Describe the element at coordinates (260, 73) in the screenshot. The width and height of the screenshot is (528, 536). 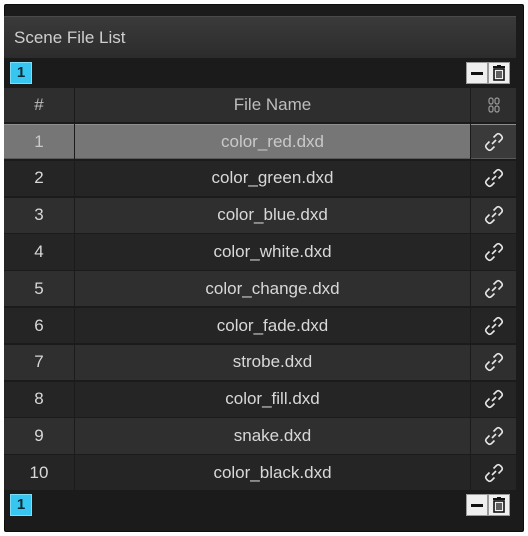
I see `top-toolbar: 1` at that location.